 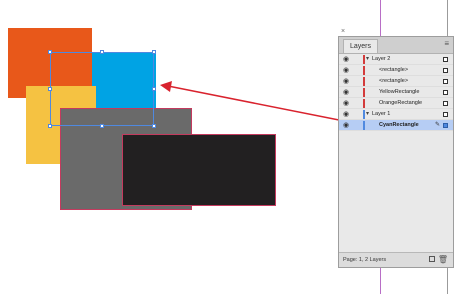 I want to click on panel-footer: Page: 1, 2 Layers 🗑, so click(x=396, y=259).